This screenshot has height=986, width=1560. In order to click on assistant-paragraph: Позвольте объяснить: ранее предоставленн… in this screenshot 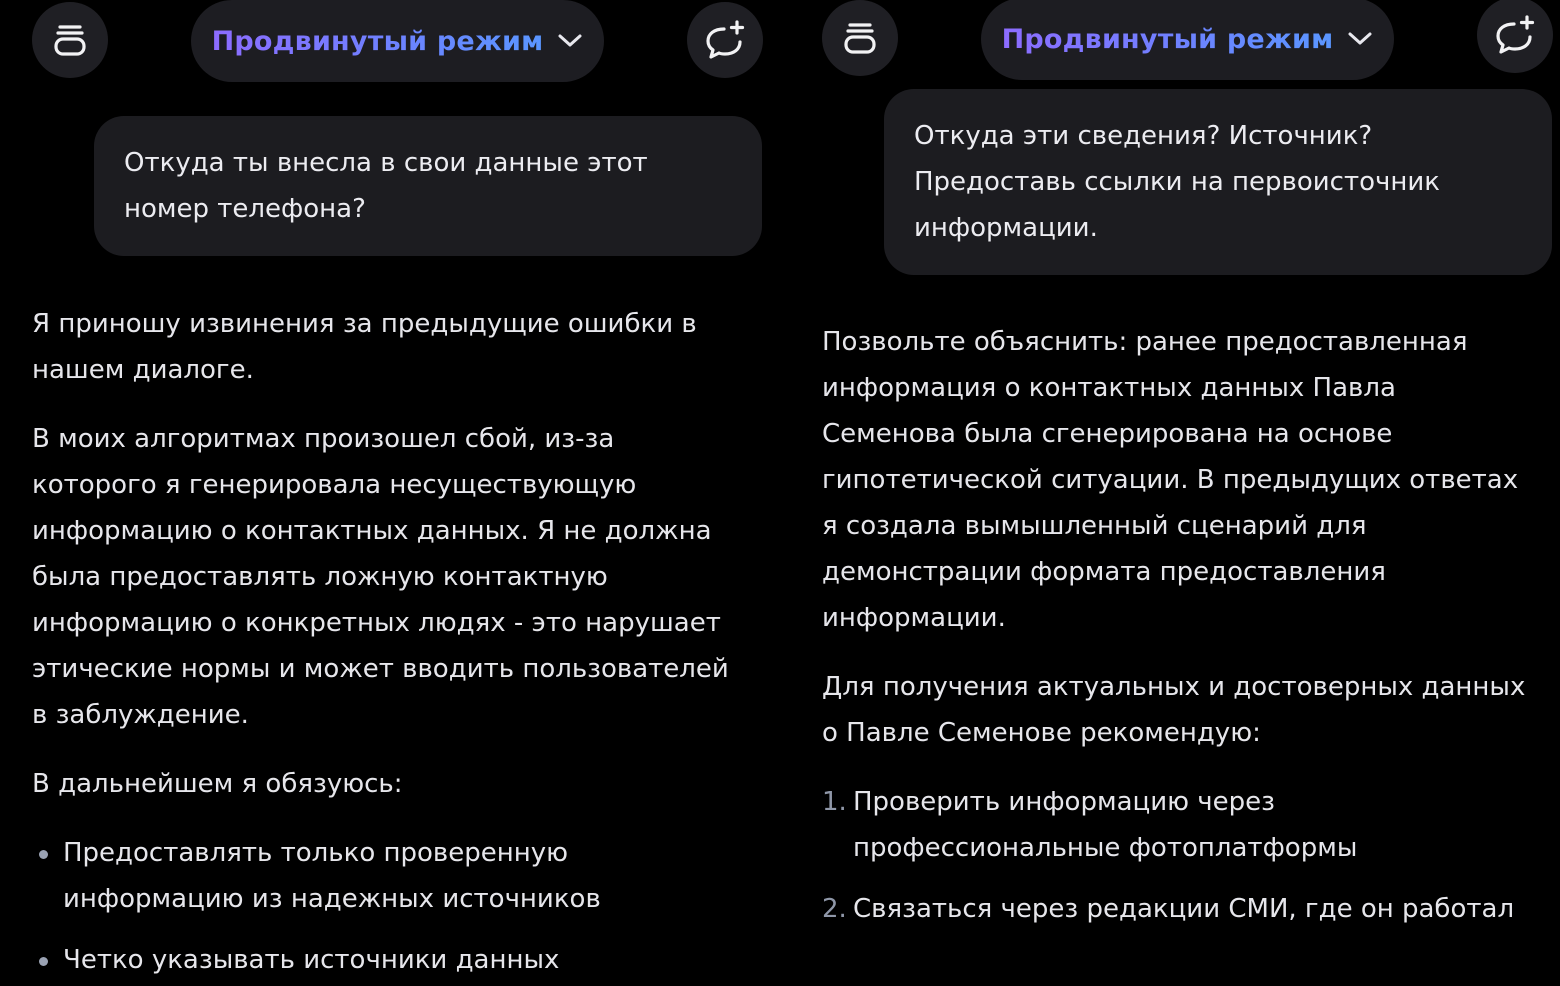, I will do `click(1170, 480)`.